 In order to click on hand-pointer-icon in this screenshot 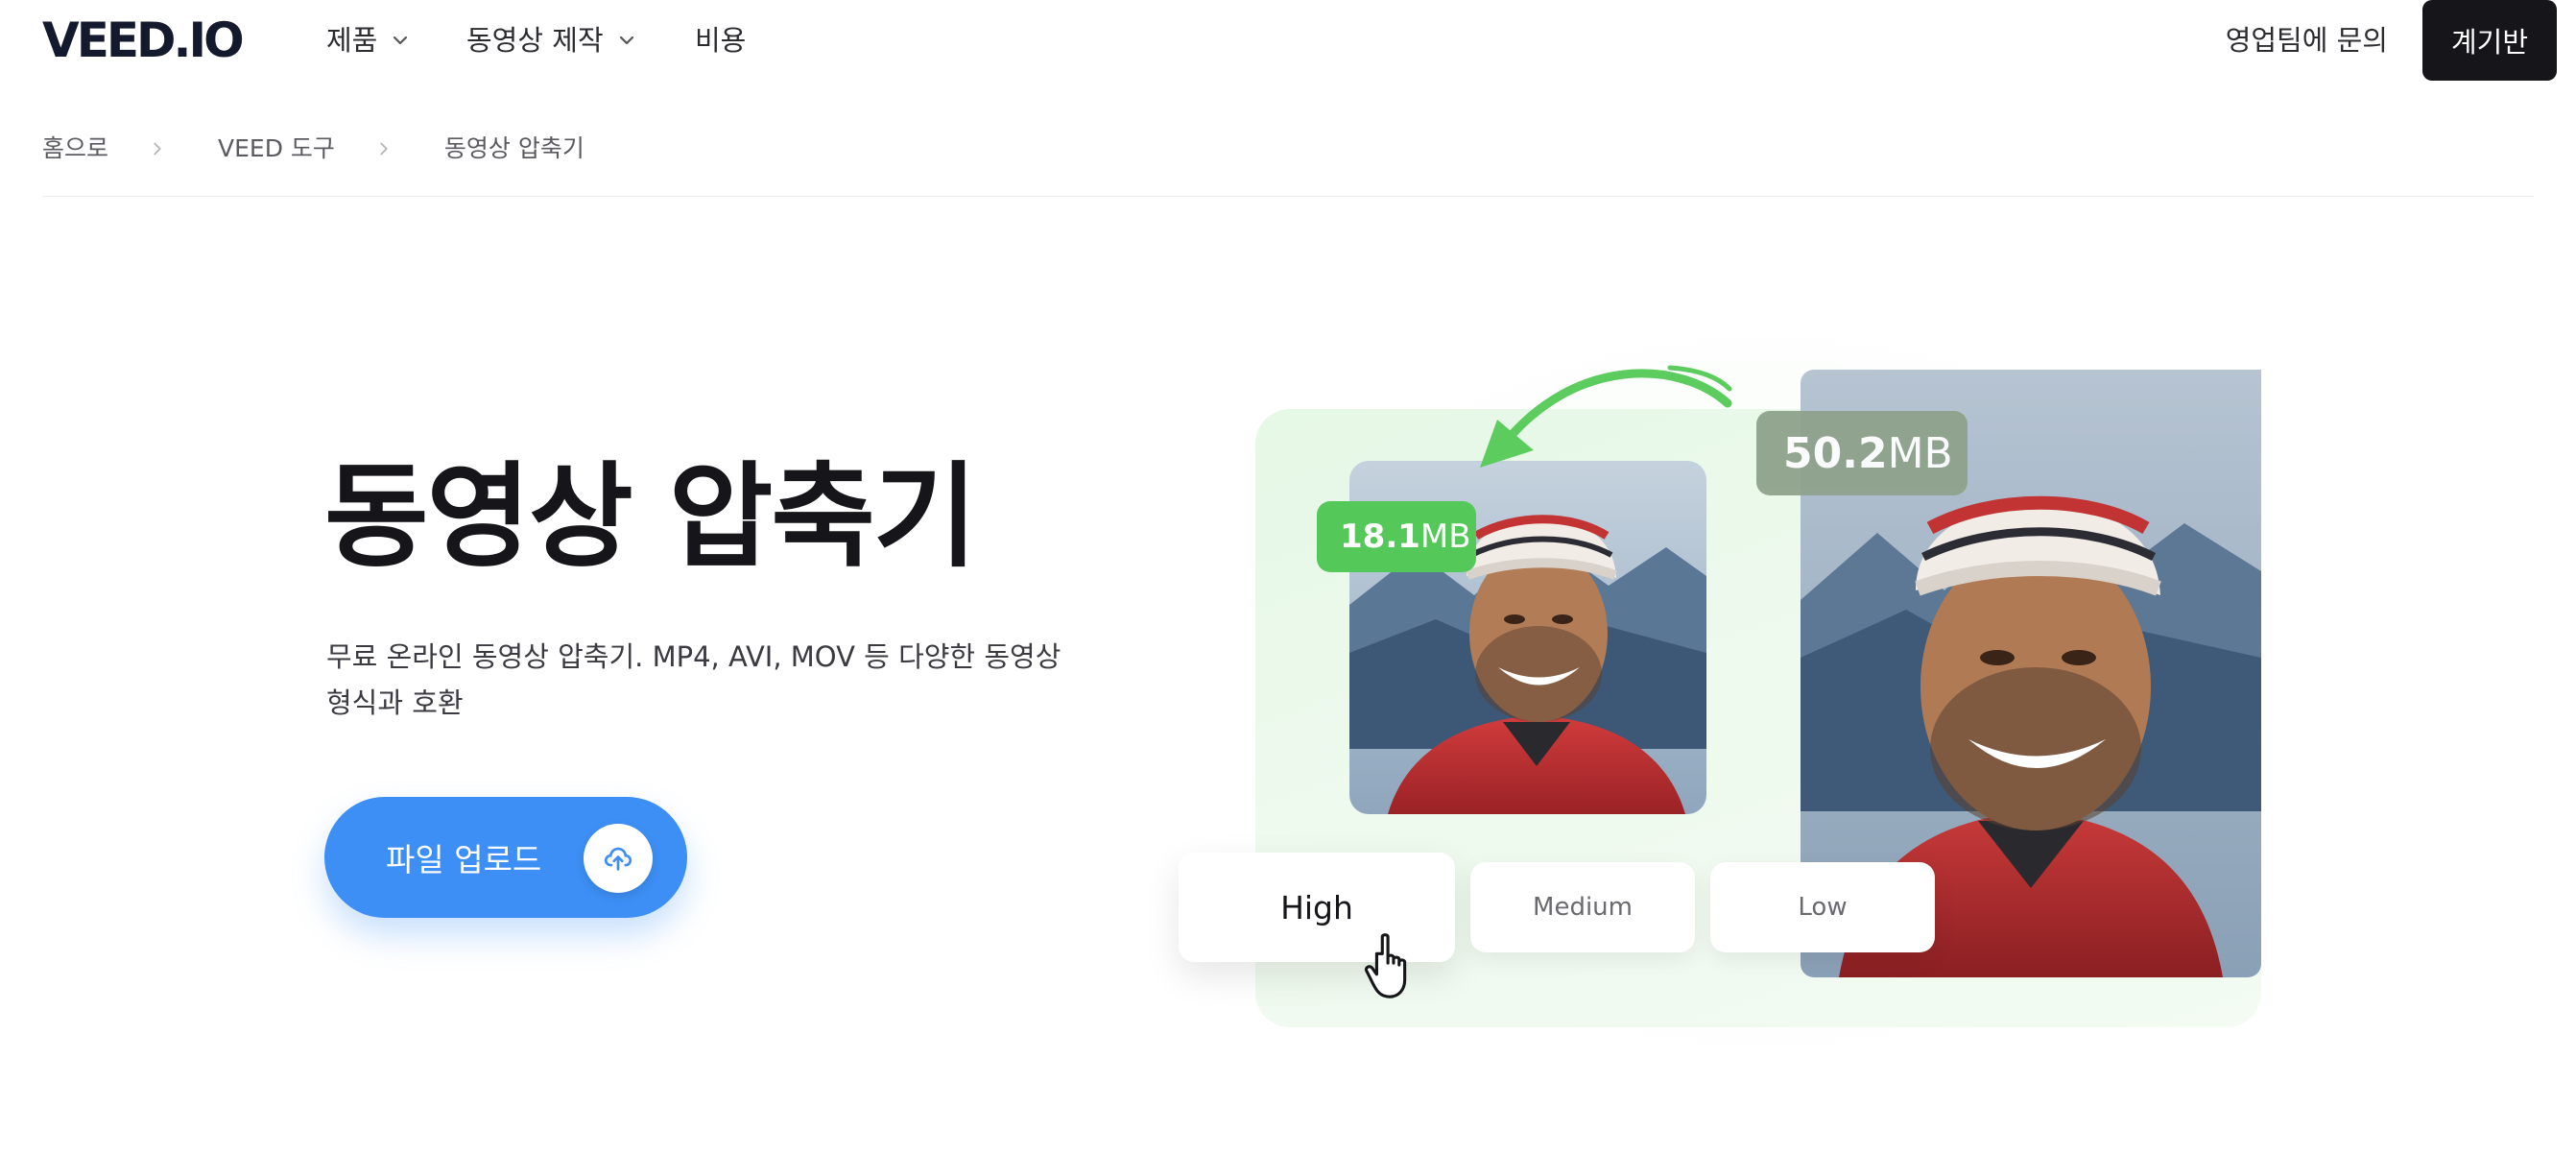, I will do `click(1385, 966)`.